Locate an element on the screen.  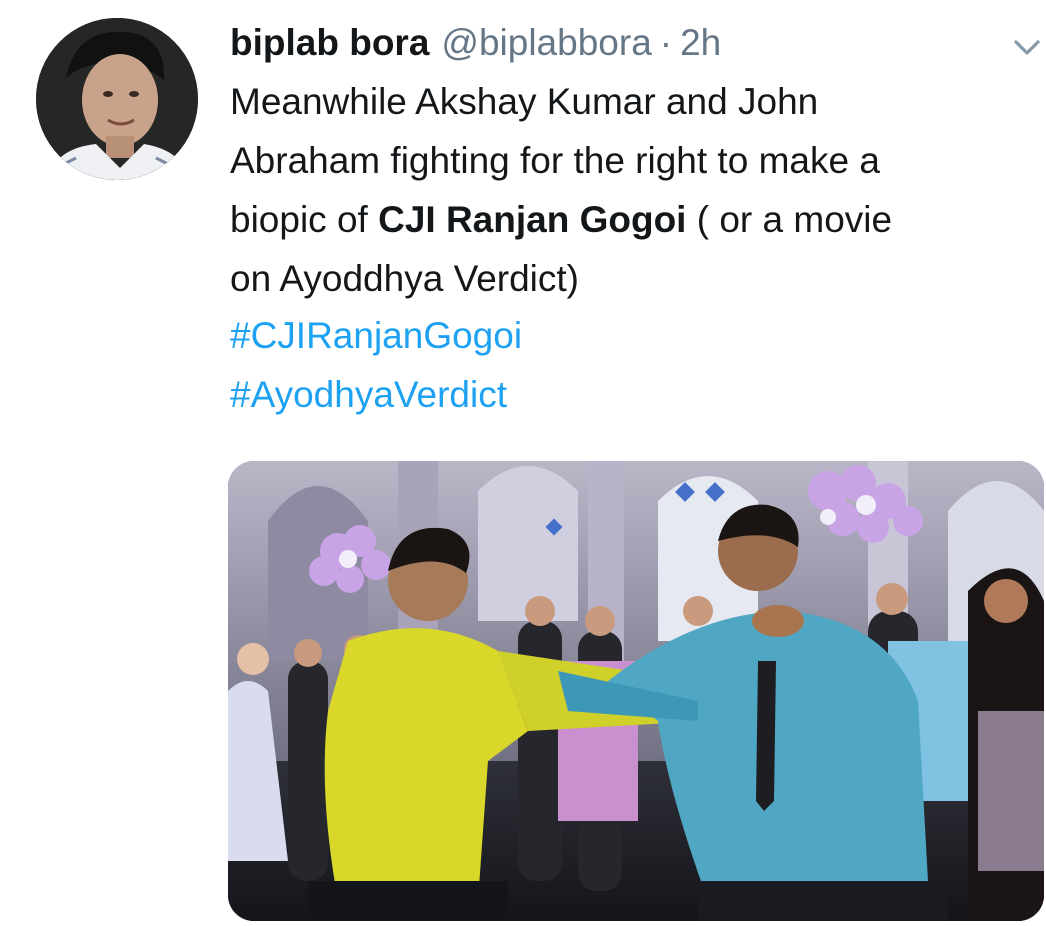
timestamp: 2h is located at coordinates (700, 43).